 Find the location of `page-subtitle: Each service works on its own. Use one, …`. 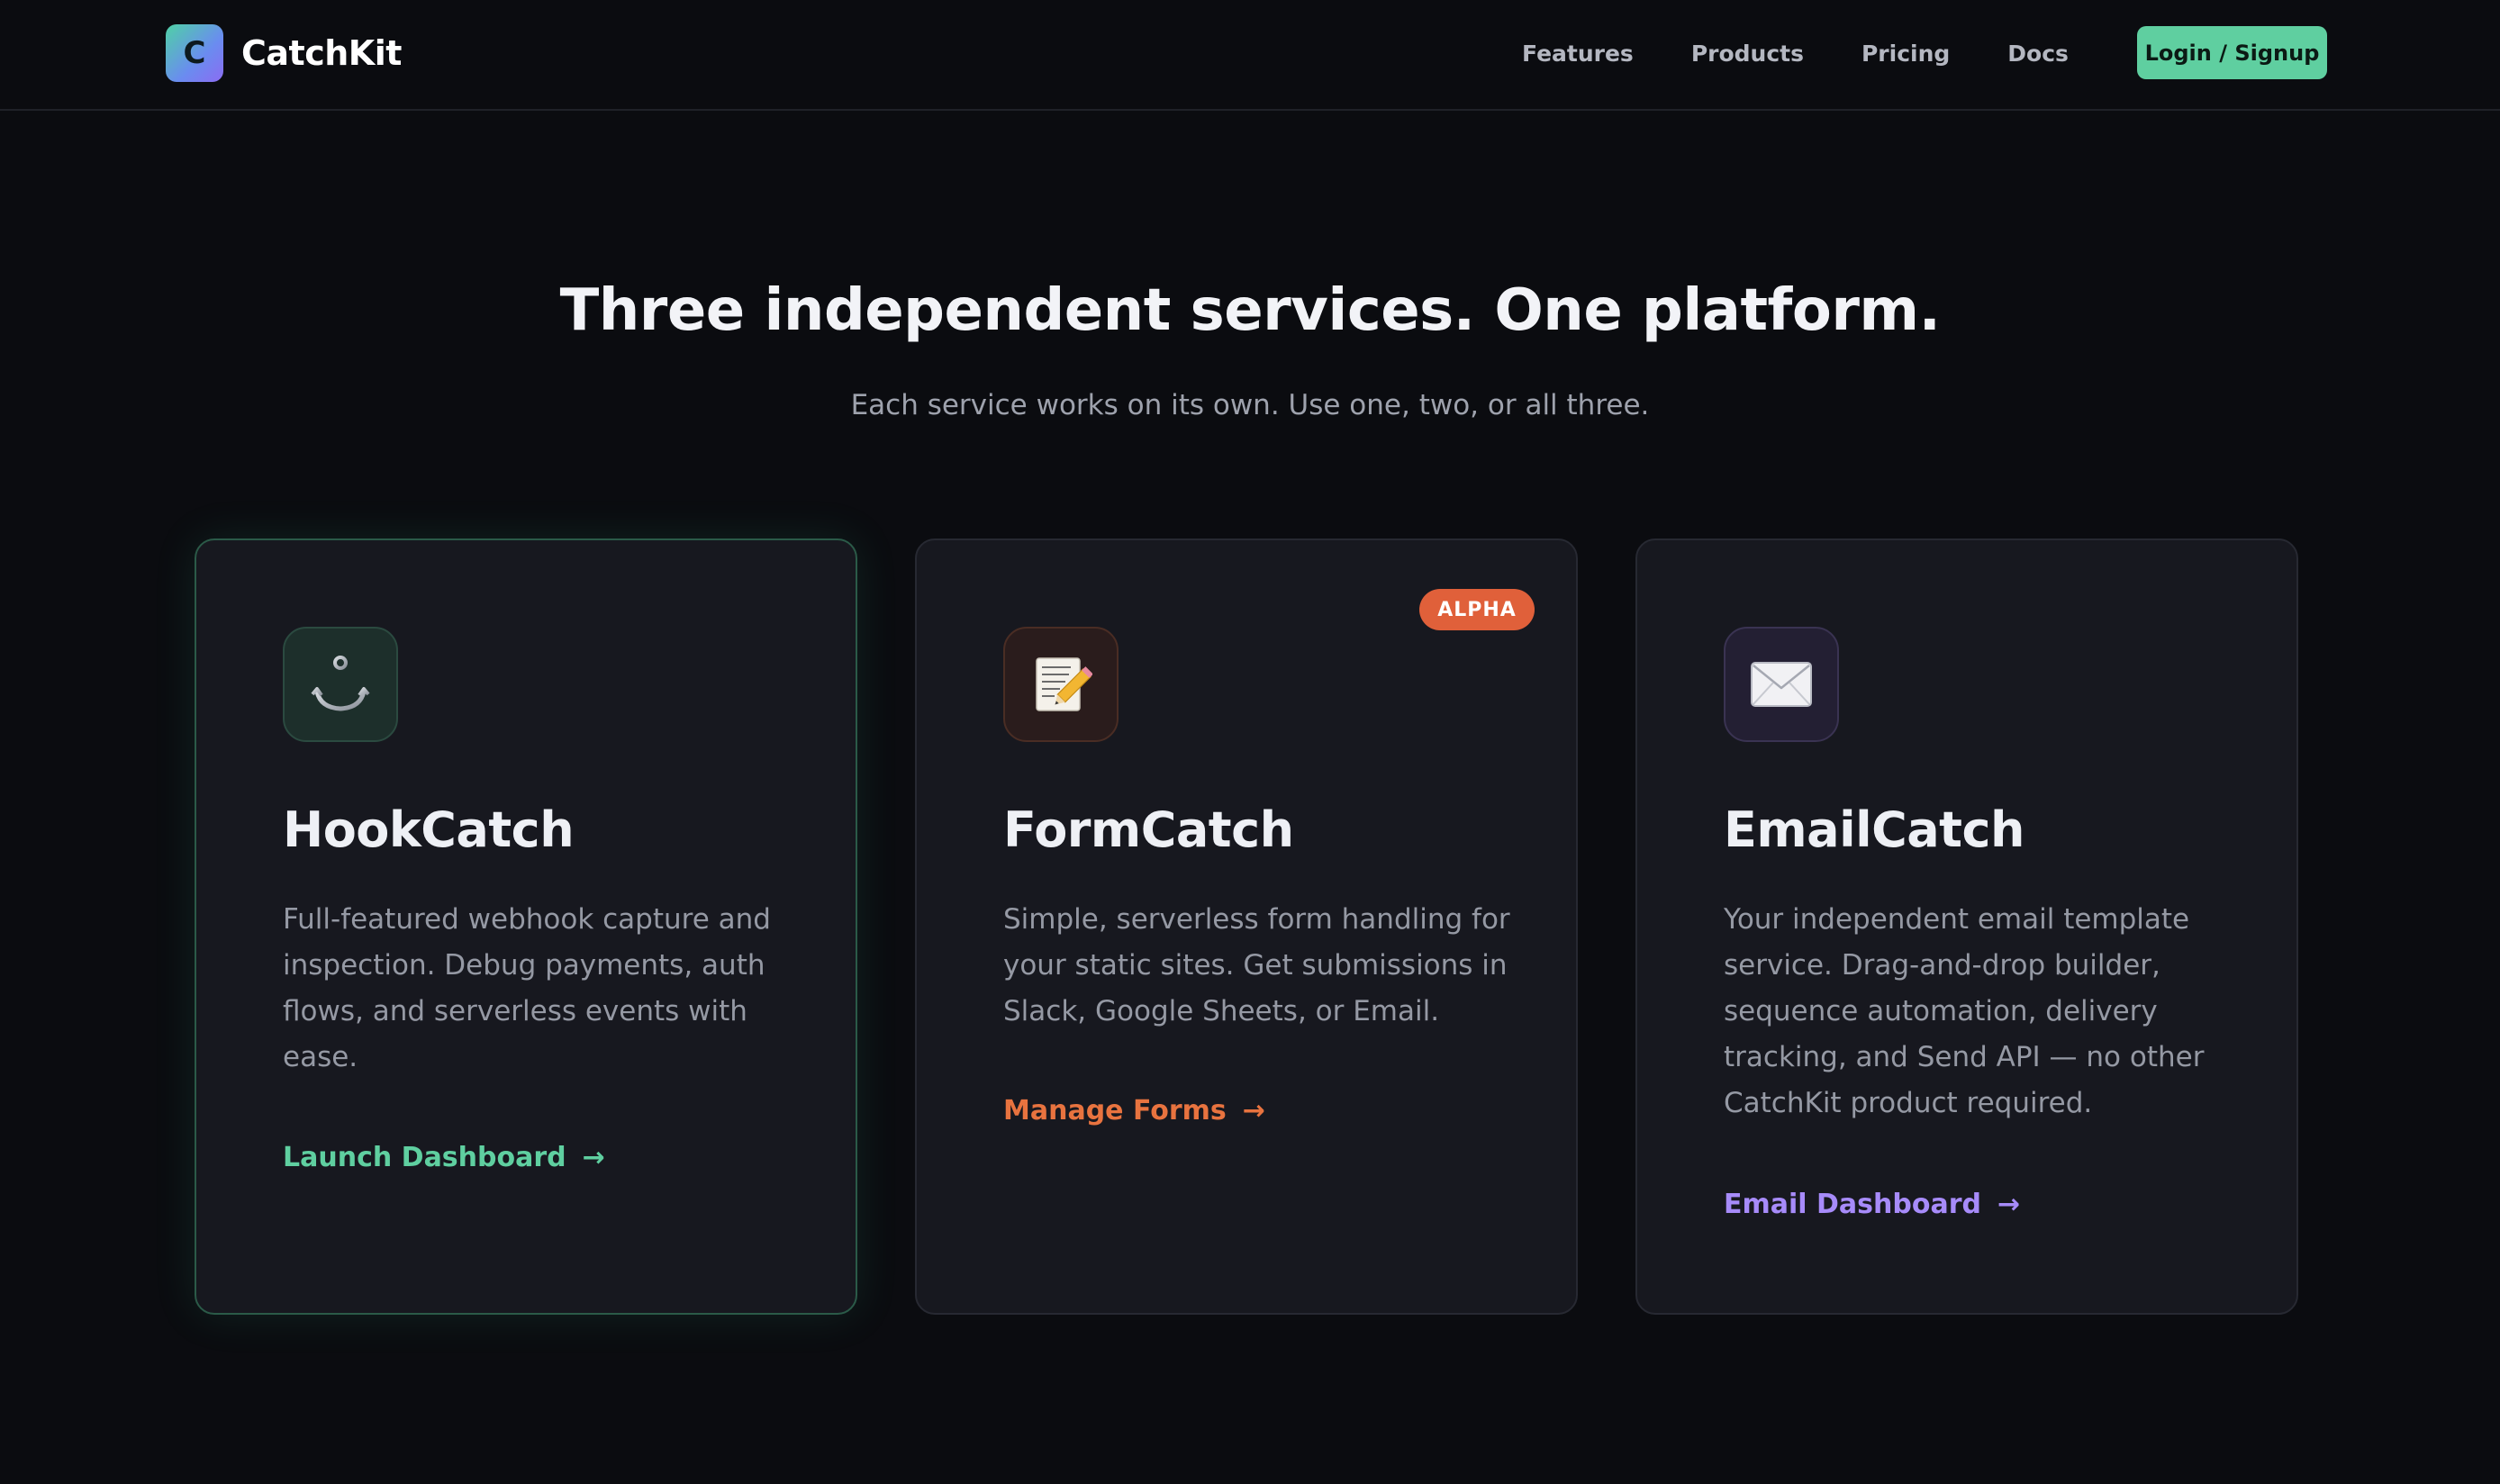

page-subtitle: Each service works on its own. Use one, … is located at coordinates (1250, 405).